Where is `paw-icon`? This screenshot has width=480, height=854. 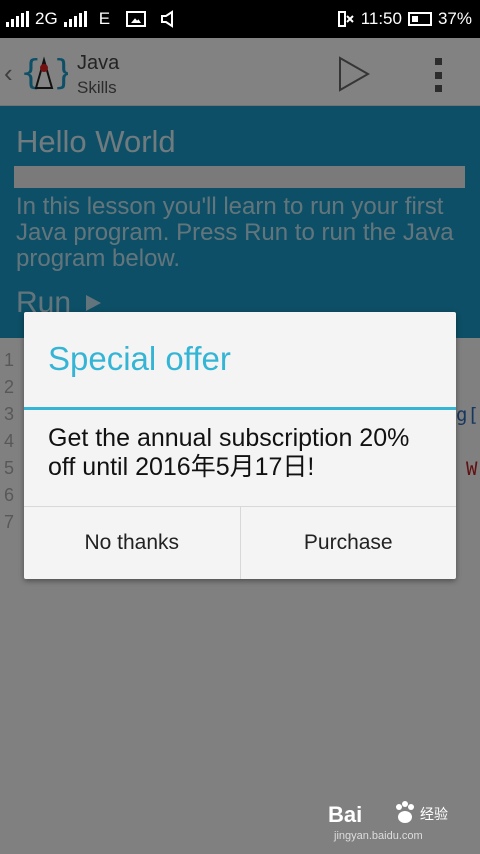
paw-icon is located at coordinates (405, 812).